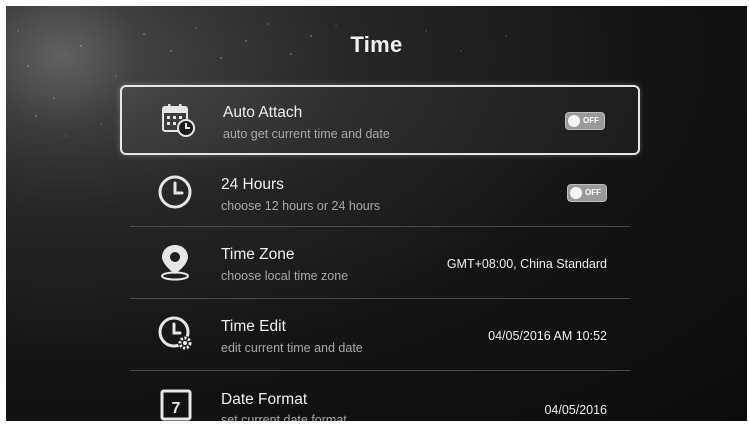  What do you see at coordinates (285, 276) in the screenshot?
I see `setting-subtitle: choose local time zone` at bounding box center [285, 276].